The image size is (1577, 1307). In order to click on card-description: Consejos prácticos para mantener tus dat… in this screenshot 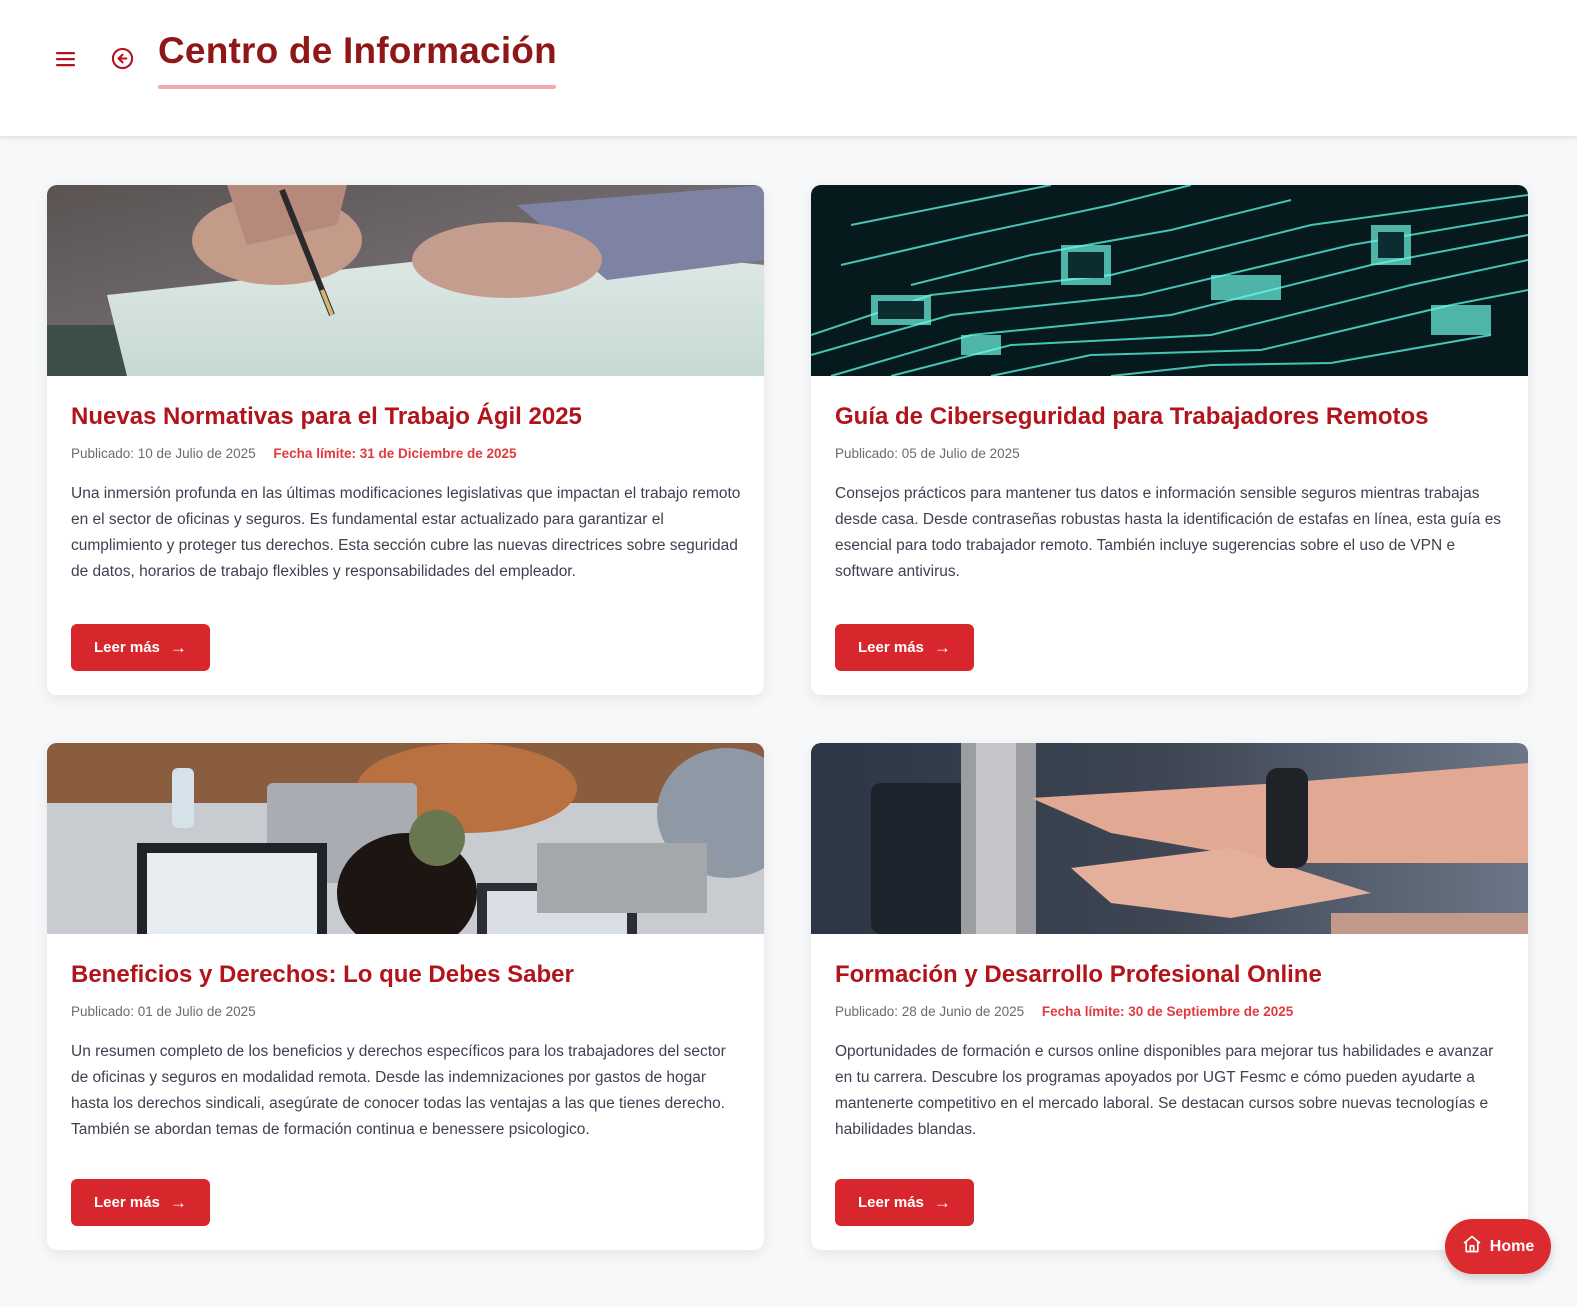, I will do `click(1168, 532)`.